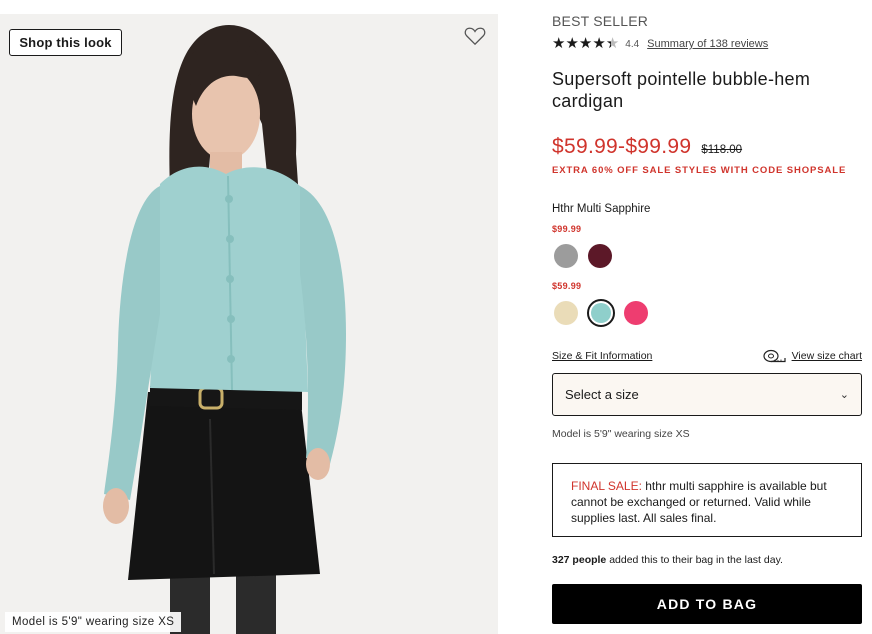 The image size is (872, 634). What do you see at coordinates (722, 150) in the screenshot?
I see `original-price: $118.00` at bounding box center [722, 150].